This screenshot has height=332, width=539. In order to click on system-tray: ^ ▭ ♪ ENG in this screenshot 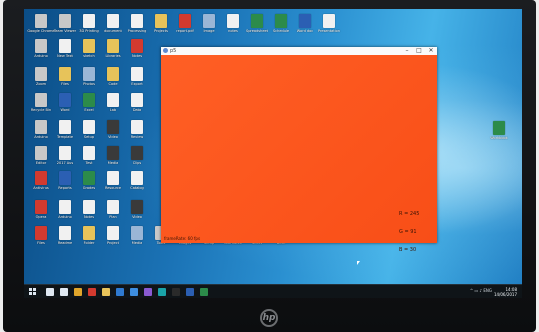, I will do `click(481, 290)`.